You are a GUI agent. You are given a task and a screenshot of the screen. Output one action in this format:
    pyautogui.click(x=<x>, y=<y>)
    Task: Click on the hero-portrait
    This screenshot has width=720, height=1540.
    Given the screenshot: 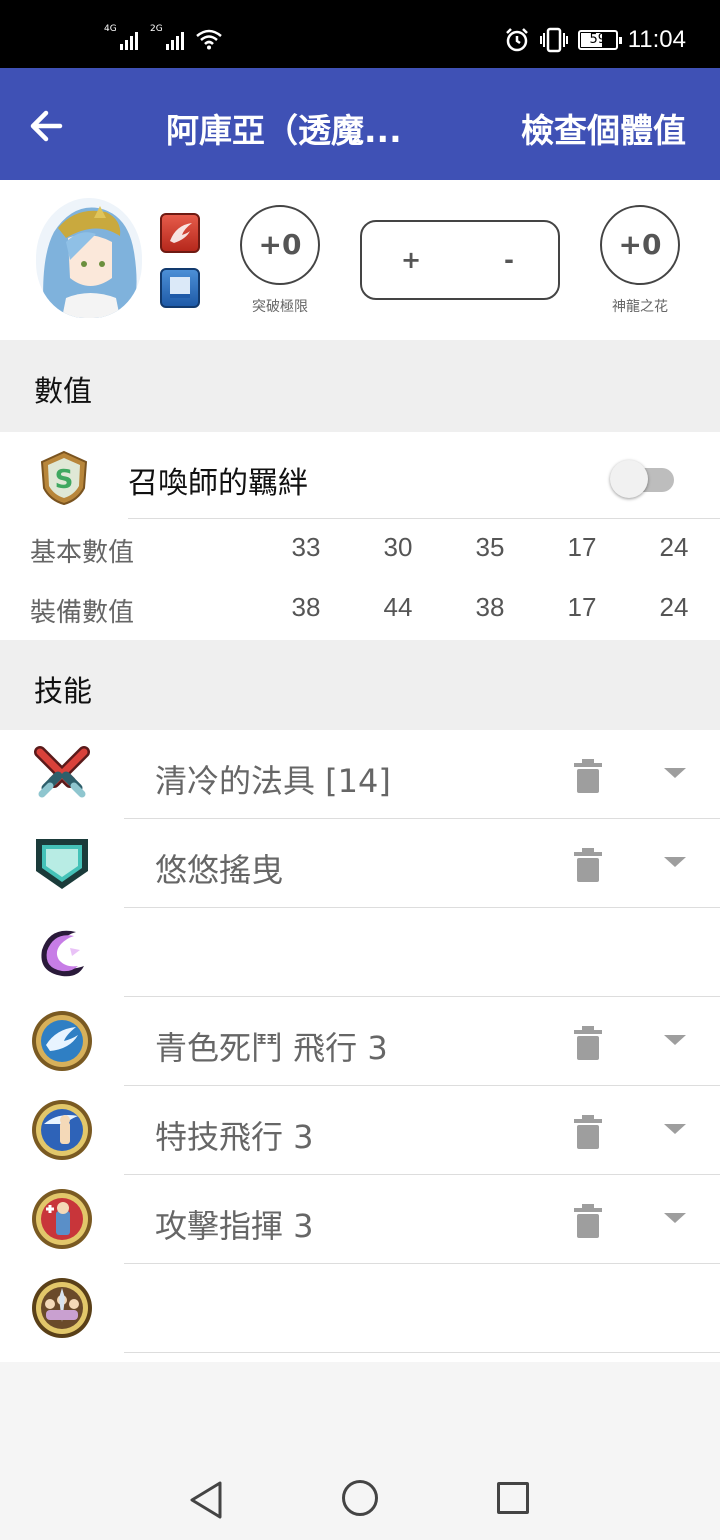 What is the action you would take?
    pyautogui.click(x=89, y=258)
    